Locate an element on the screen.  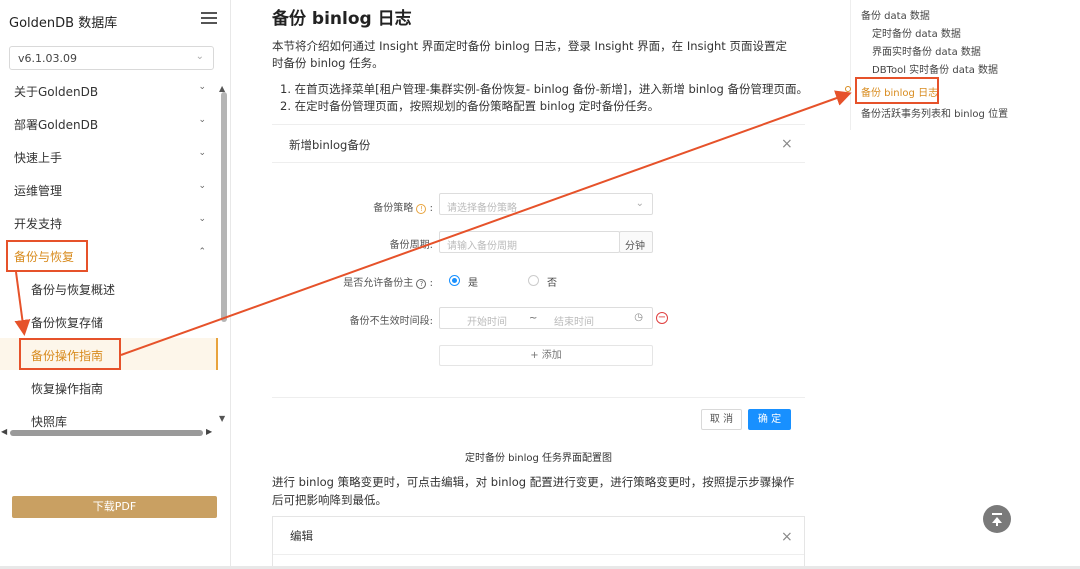
toc-item: 备份活跃事务列表和 binlog 位置 is located at coordinates (934, 112).